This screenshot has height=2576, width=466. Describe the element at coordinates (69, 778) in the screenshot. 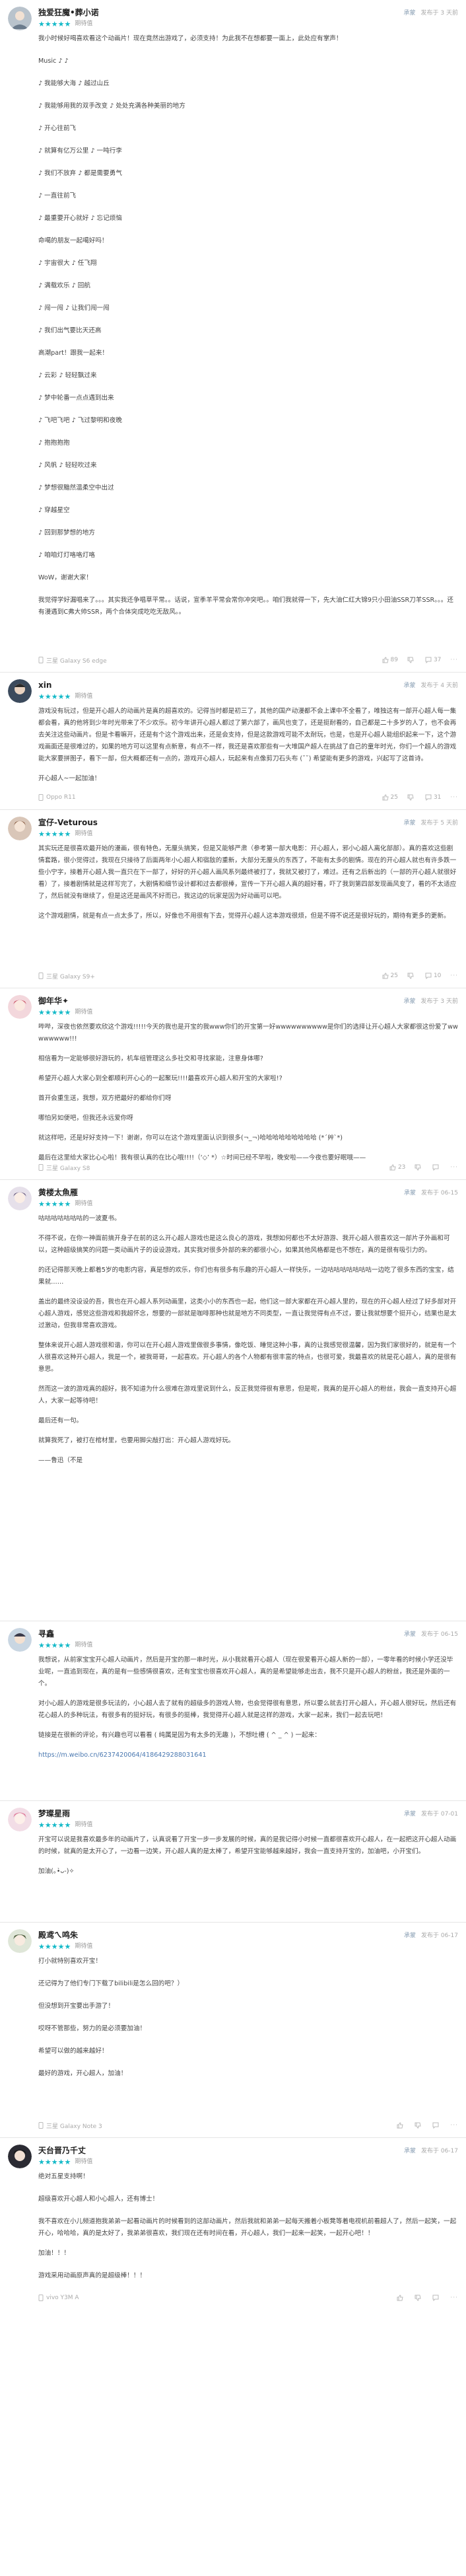

I see `review-text: 开心超人~一起加油！` at that location.